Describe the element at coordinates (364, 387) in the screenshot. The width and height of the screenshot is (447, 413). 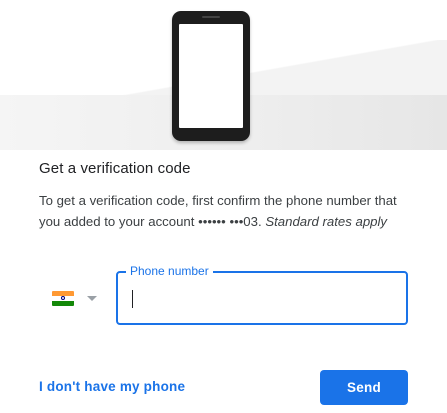
I see `send-button: Send` at that location.